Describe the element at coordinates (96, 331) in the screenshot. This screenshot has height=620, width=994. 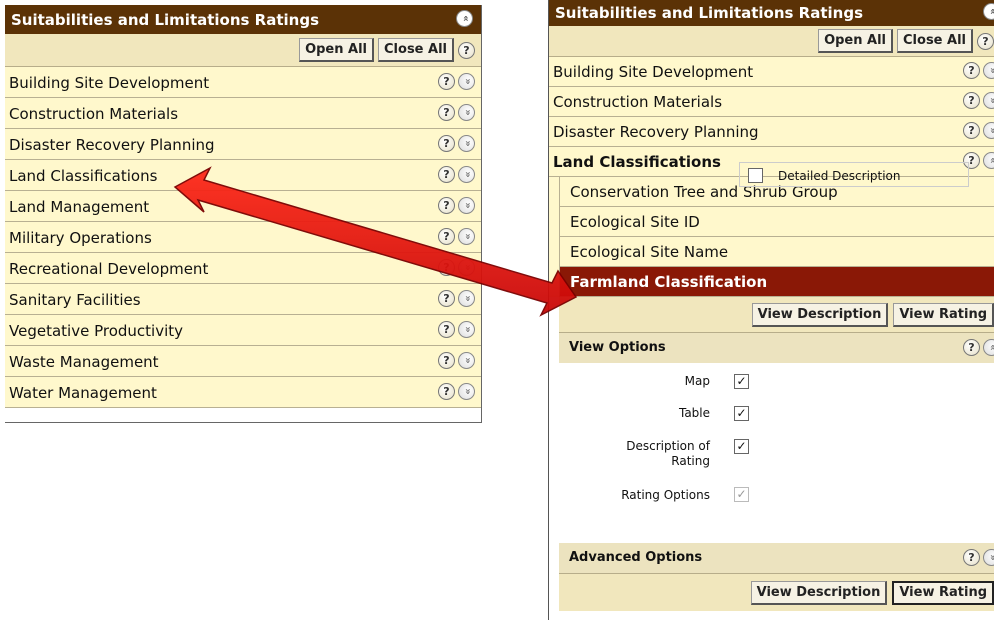
I see `category-label: Vegetative Productivity` at that location.